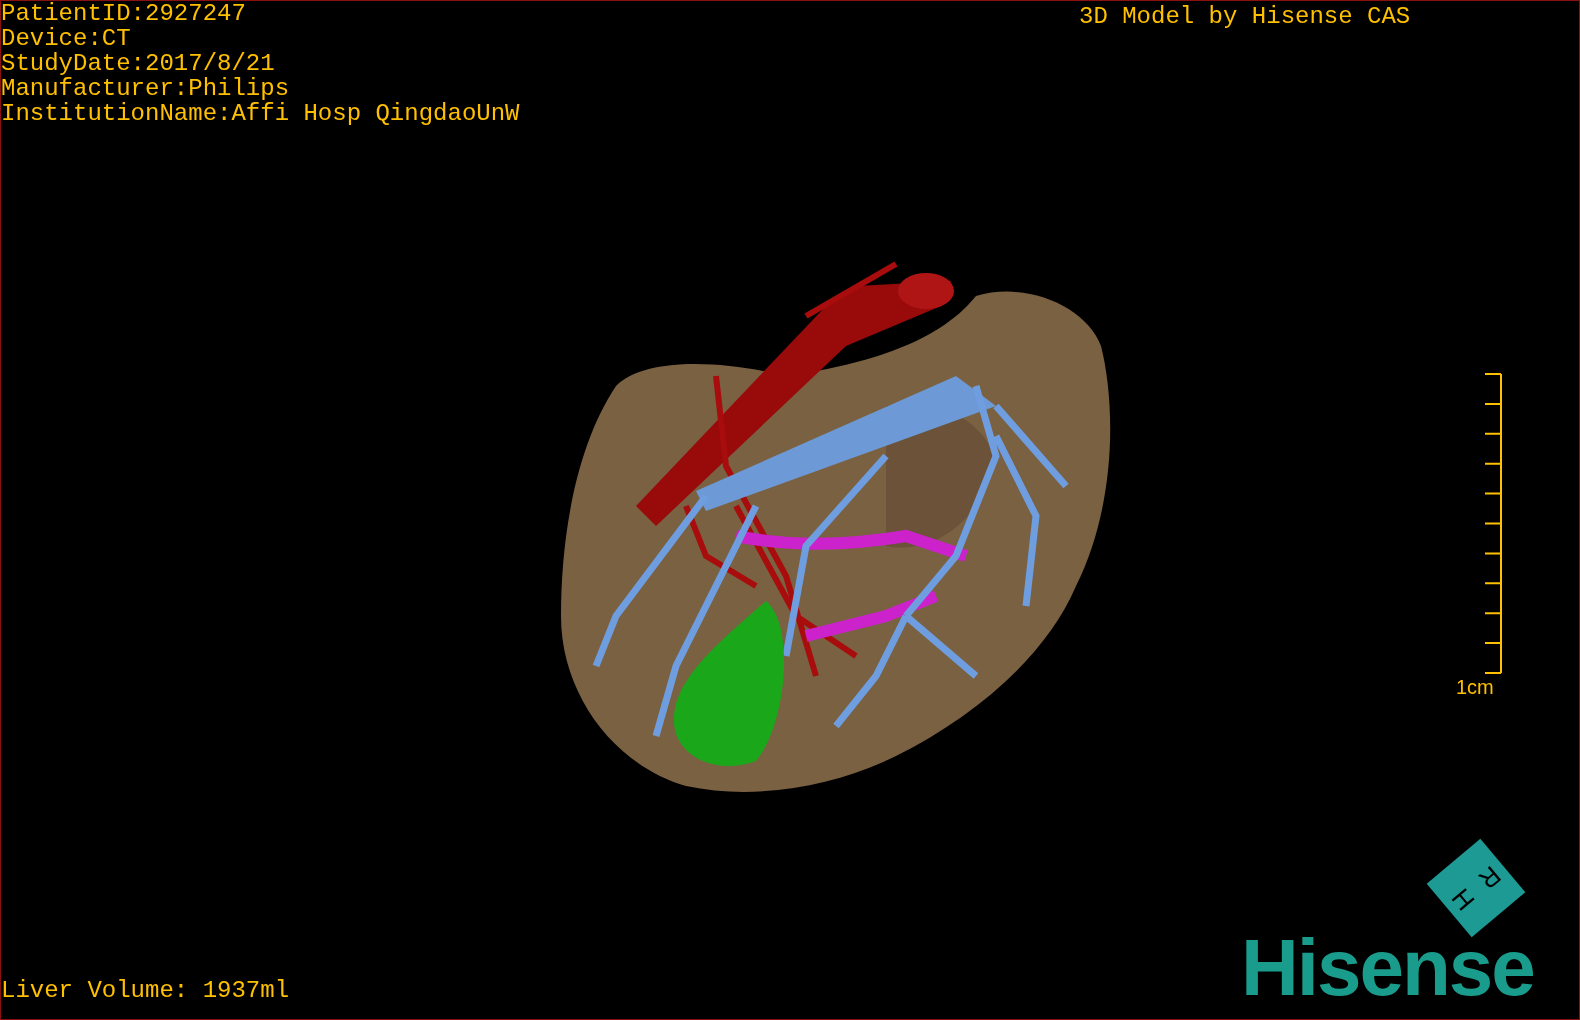 This screenshot has height=1020, width=1580. I want to click on study-info-text: Manufacturer:Philips, so click(146, 88).